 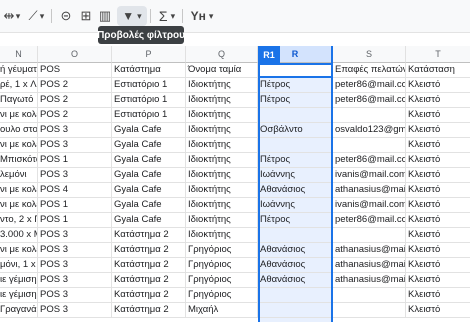 I want to click on cell-n: 3.000 x M, so click(x=19, y=235).